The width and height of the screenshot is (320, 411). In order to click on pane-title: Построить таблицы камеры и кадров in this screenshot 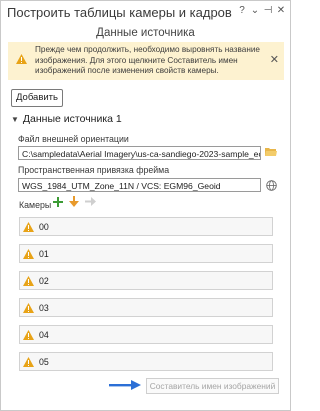, I will do `click(119, 12)`.